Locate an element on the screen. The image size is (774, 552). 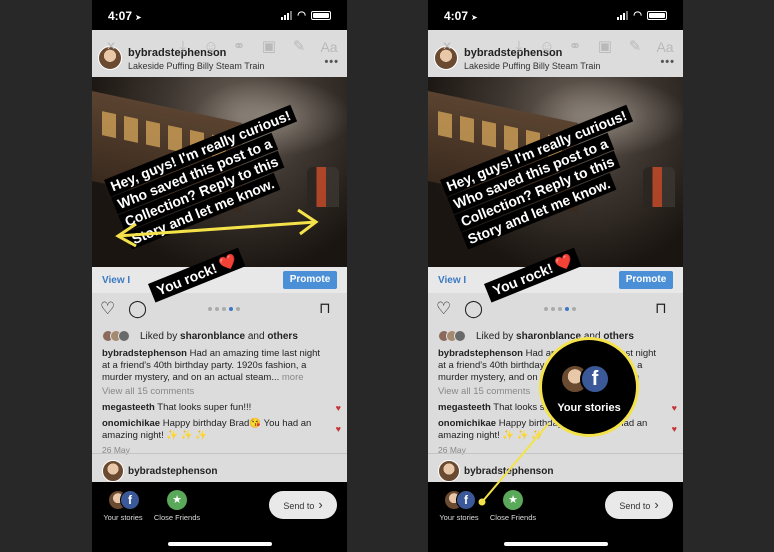
zoom-label: Your stories is located at coordinates (589, 408).